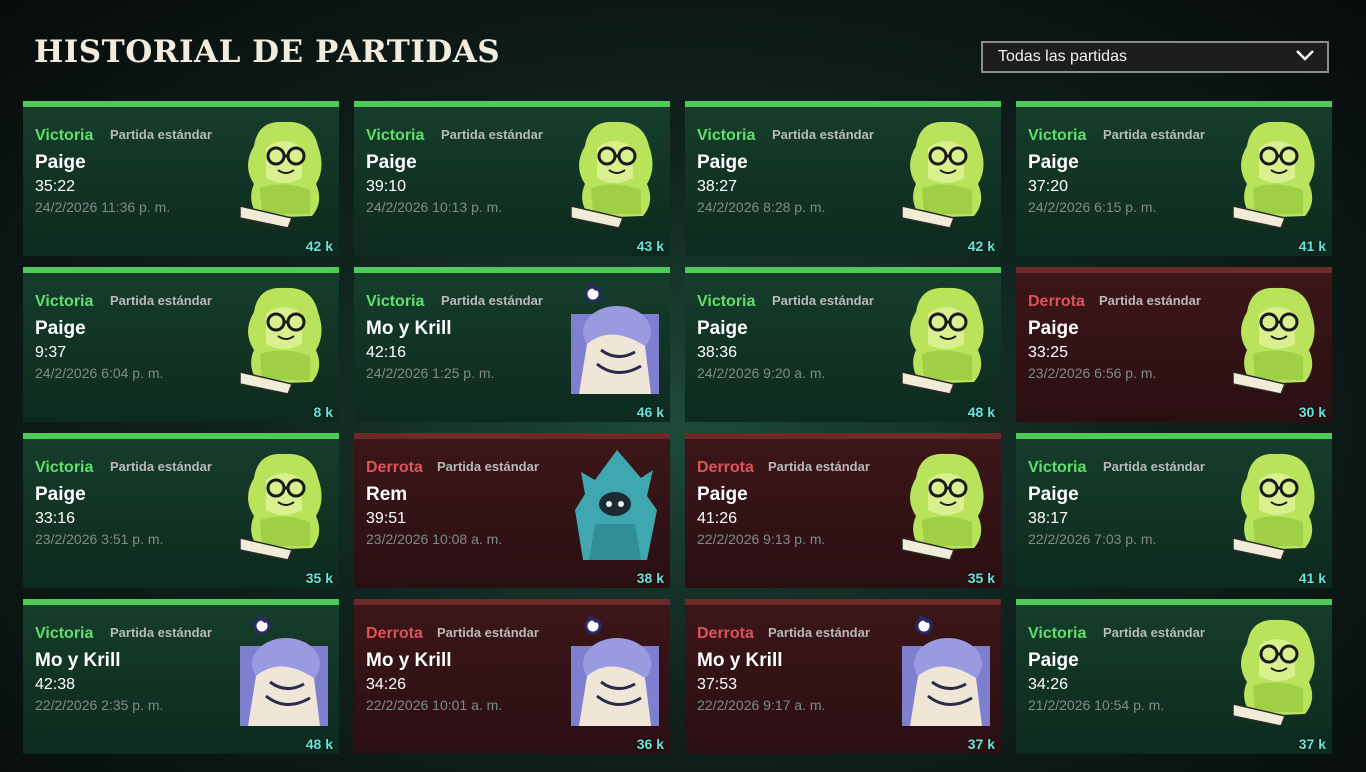 The image size is (1366, 772). Describe the element at coordinates (761, 705) in the screenshot. I see `match-date: 22/2/2026 9:17 a. m.` at that location.